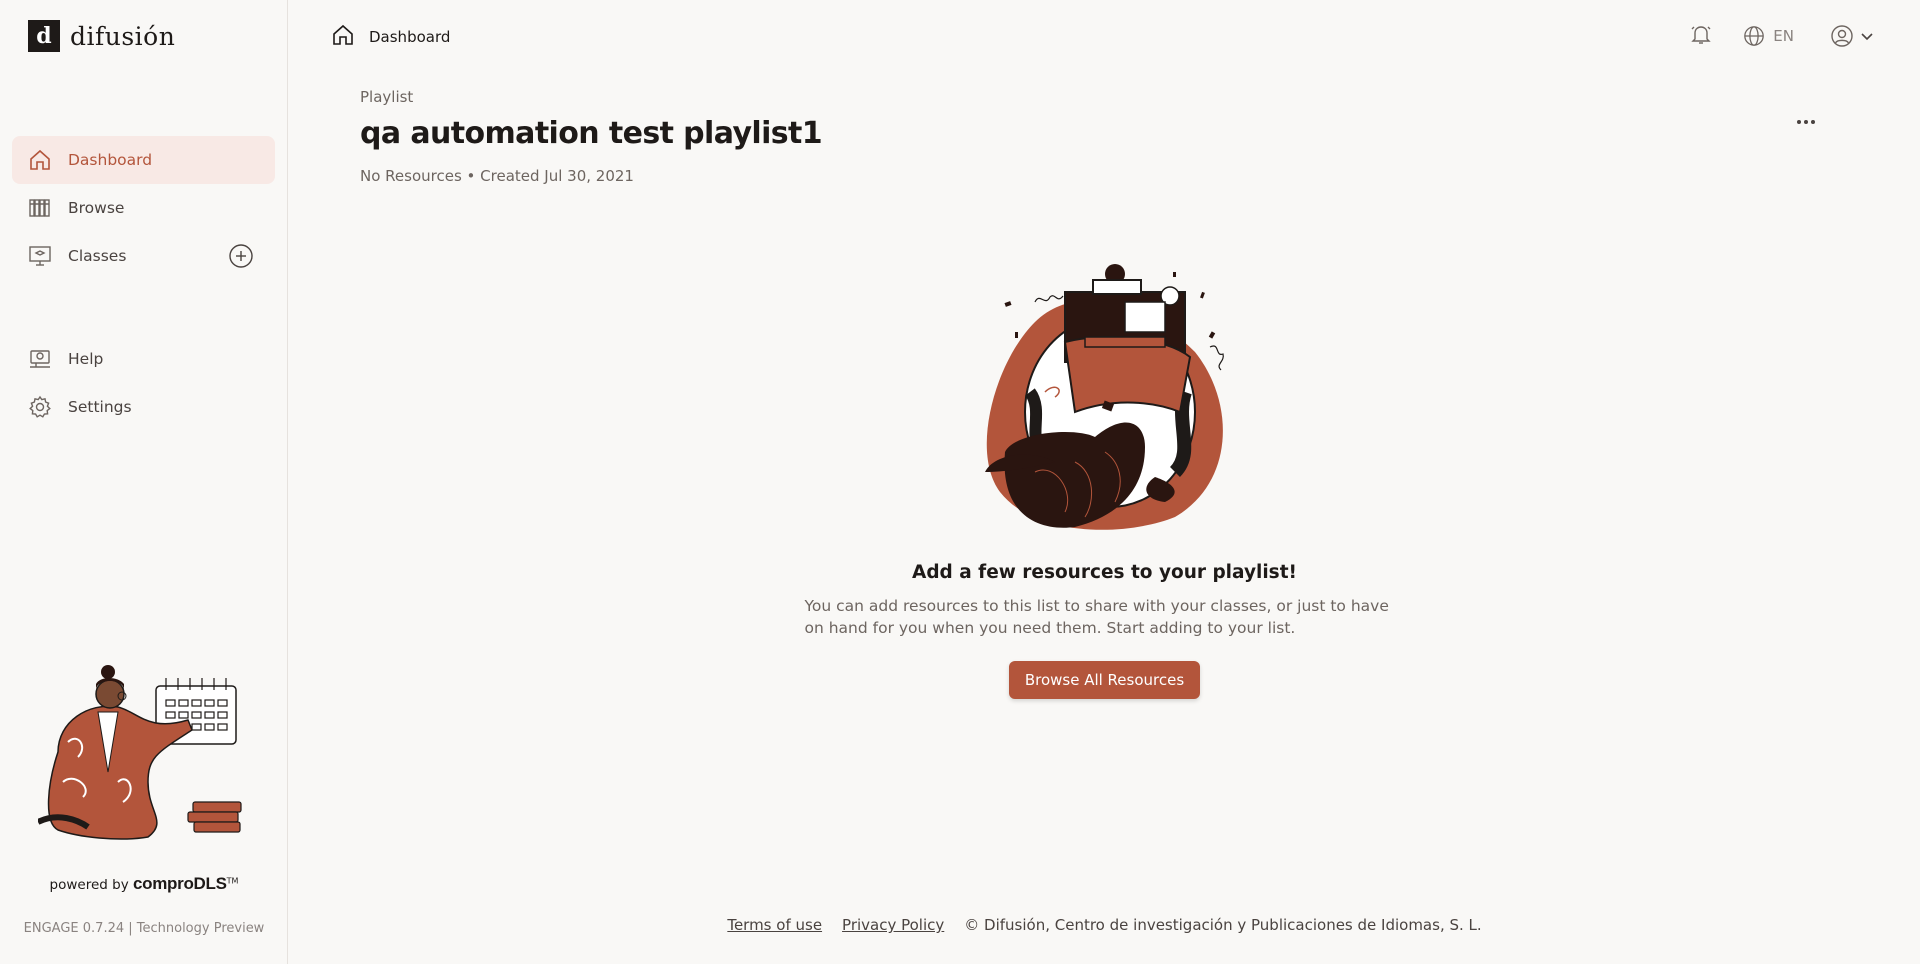  Describe the element at coordinates (40, 256) in the screenshot. I see `classroom-icon` at that location.